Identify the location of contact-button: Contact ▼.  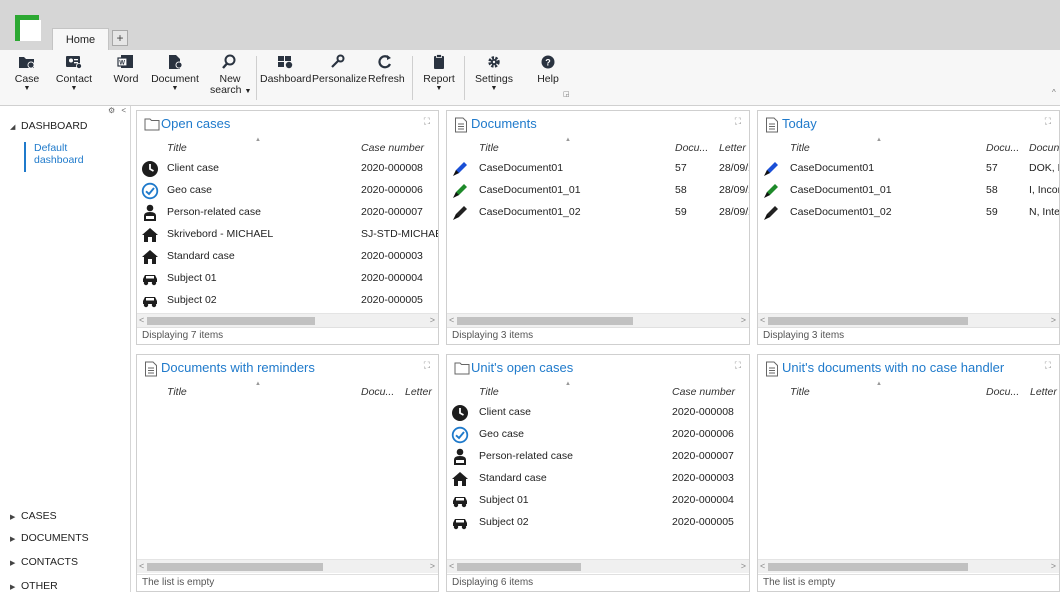
(74, 78).